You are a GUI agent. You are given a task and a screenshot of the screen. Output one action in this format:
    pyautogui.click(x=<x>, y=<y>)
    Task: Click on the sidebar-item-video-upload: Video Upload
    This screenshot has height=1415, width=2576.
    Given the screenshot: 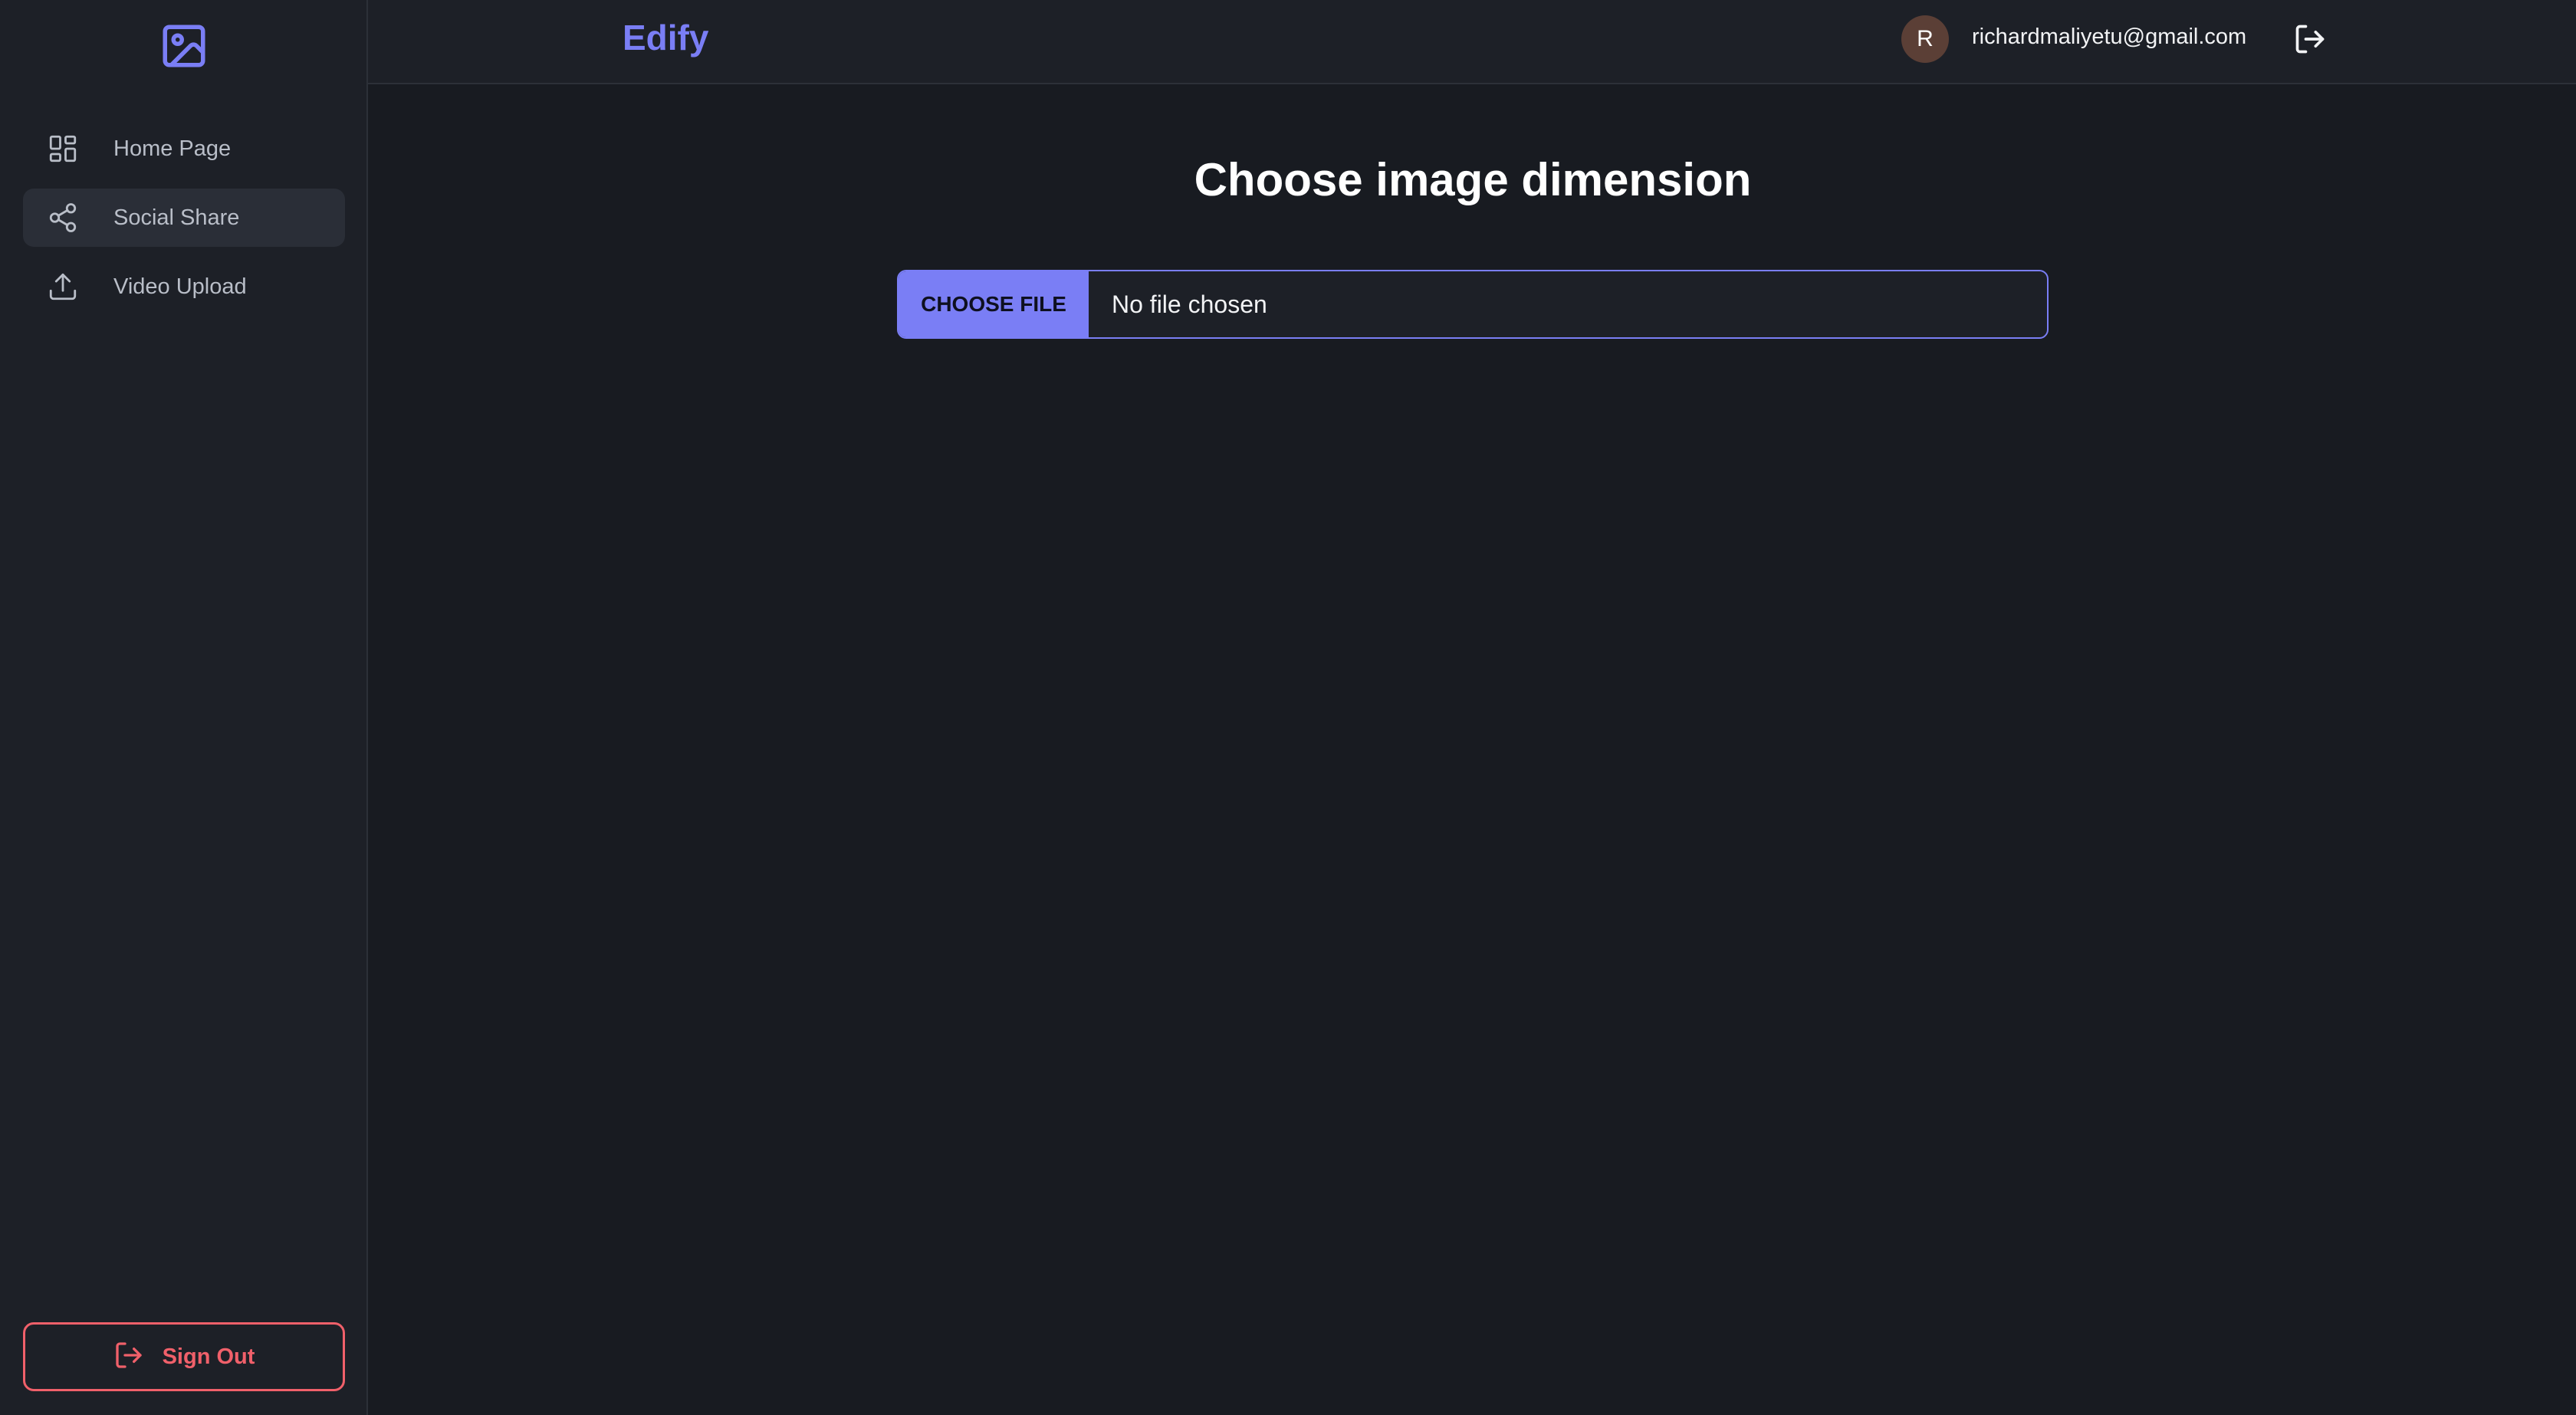 What is the action you would take?
    pyautogui.click(x=184, y=287)
    